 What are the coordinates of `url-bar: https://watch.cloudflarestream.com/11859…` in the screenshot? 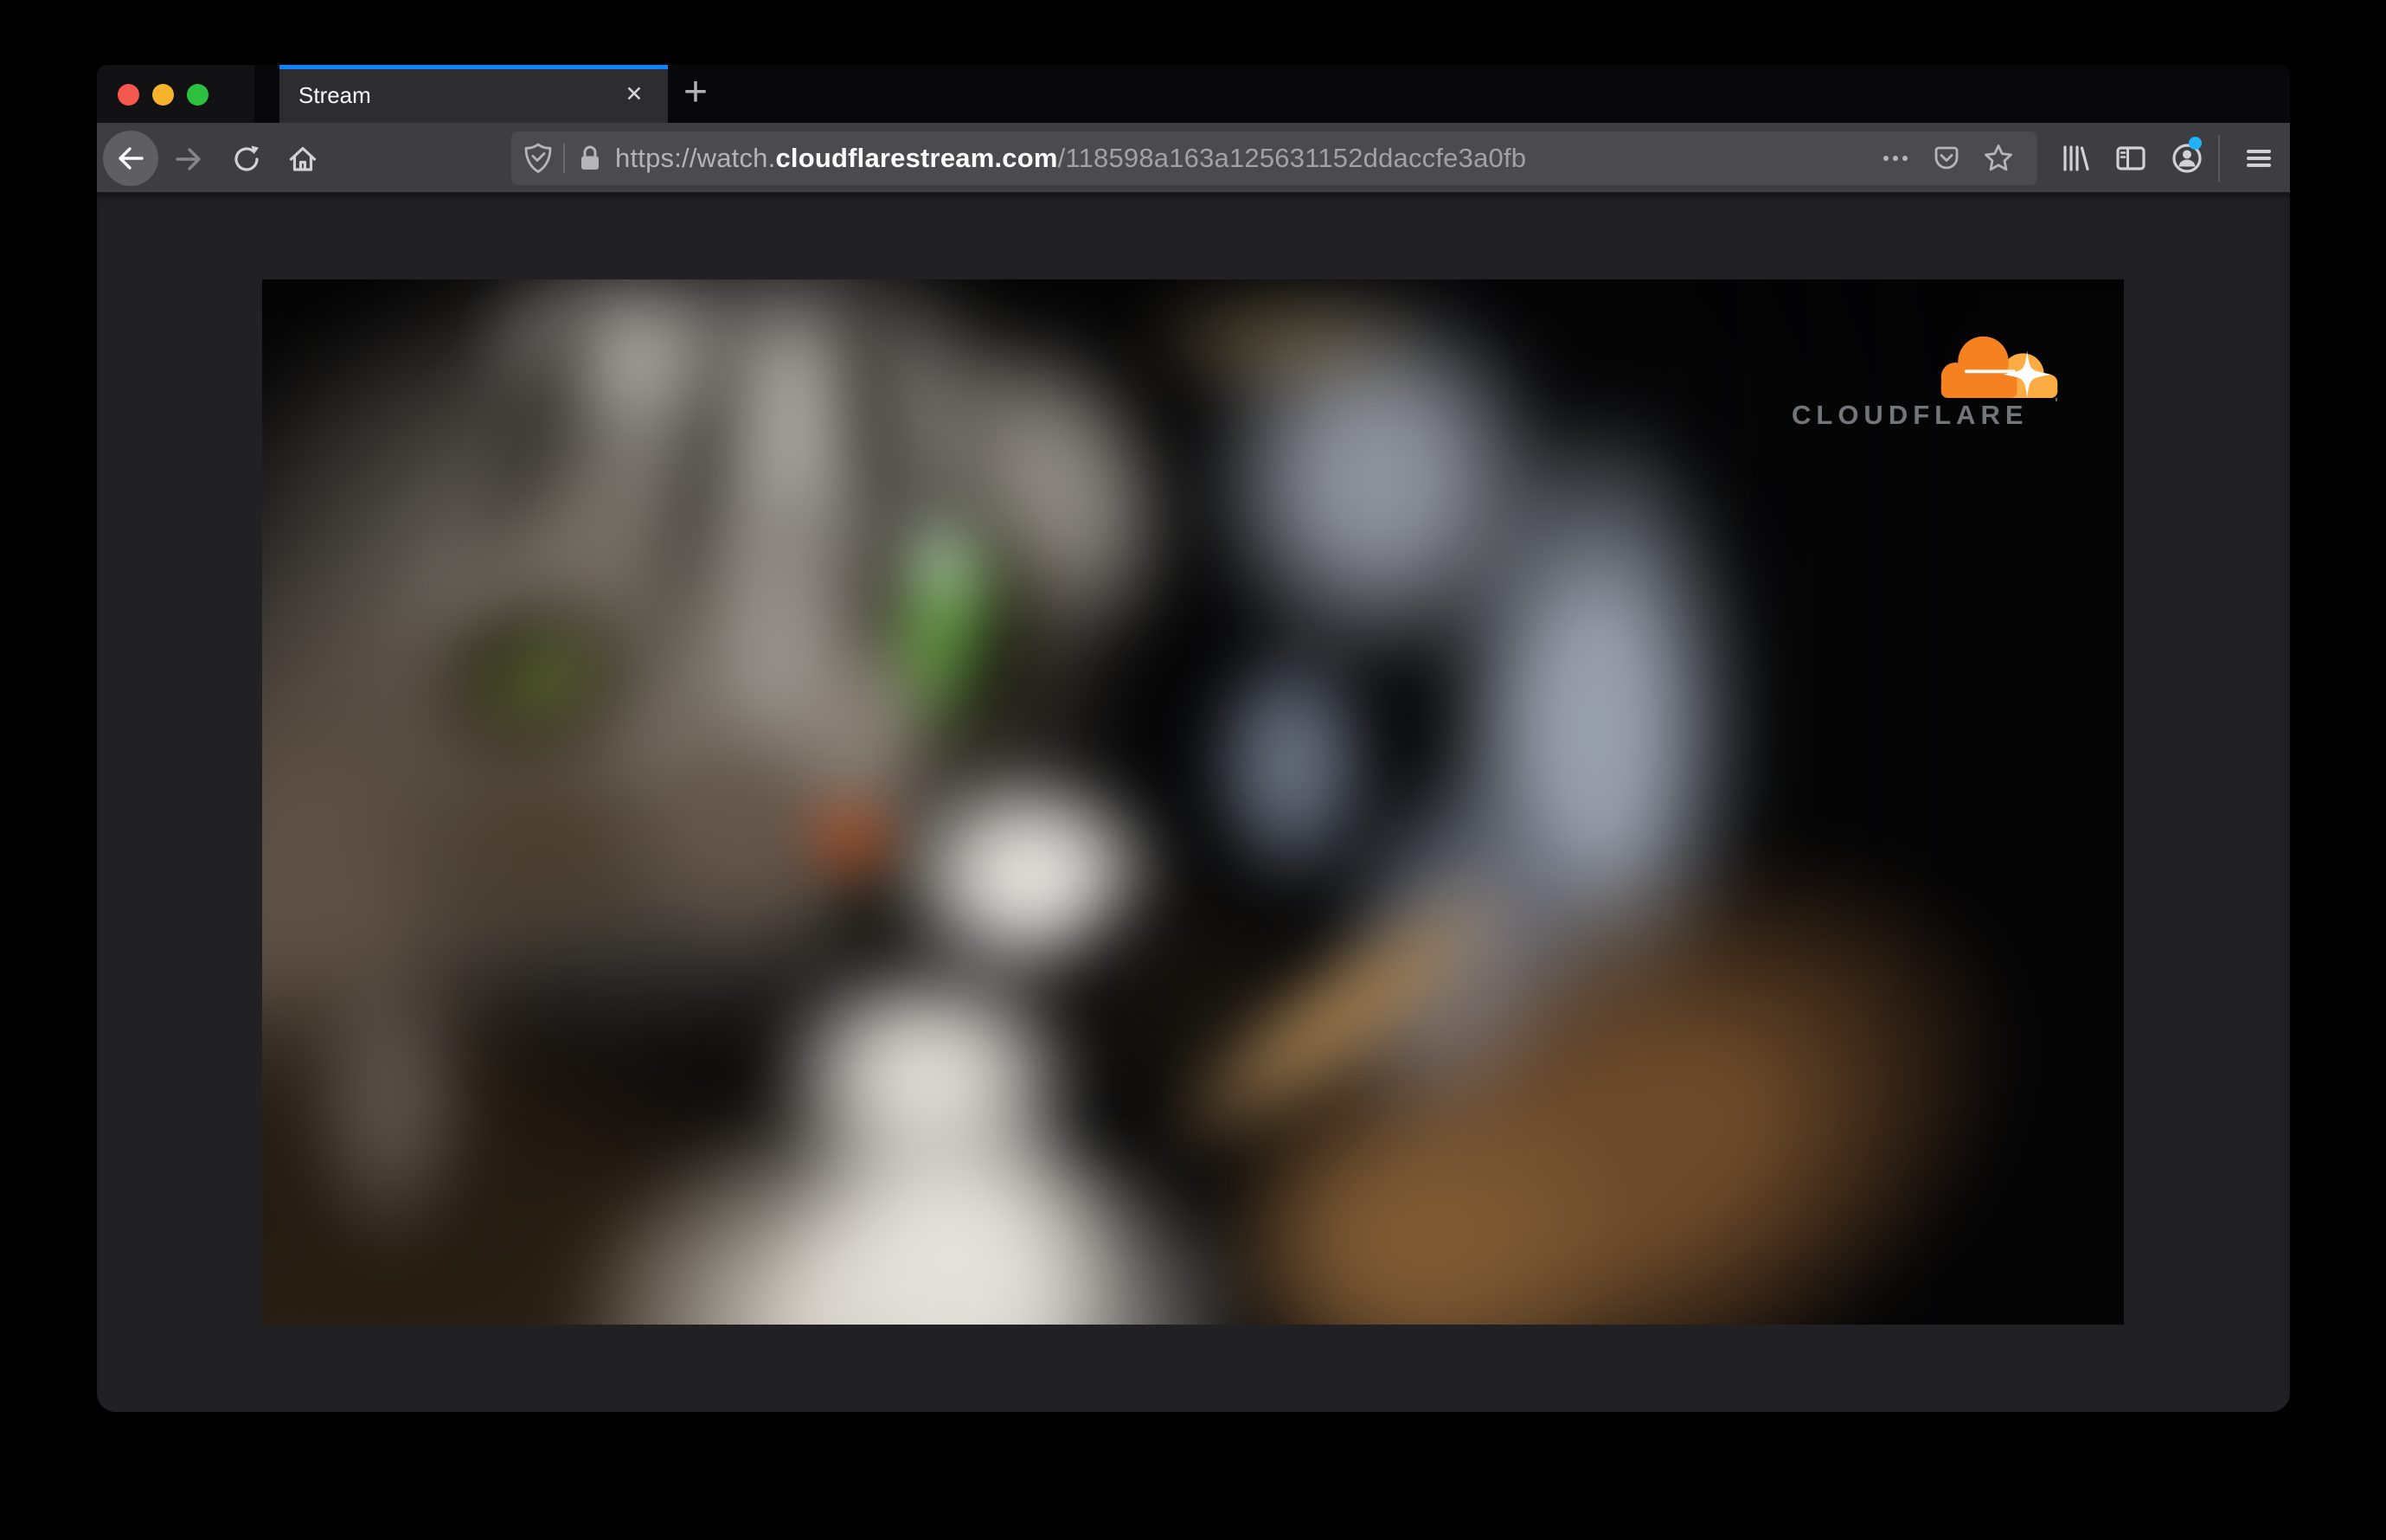 It's located at (1274, 158).